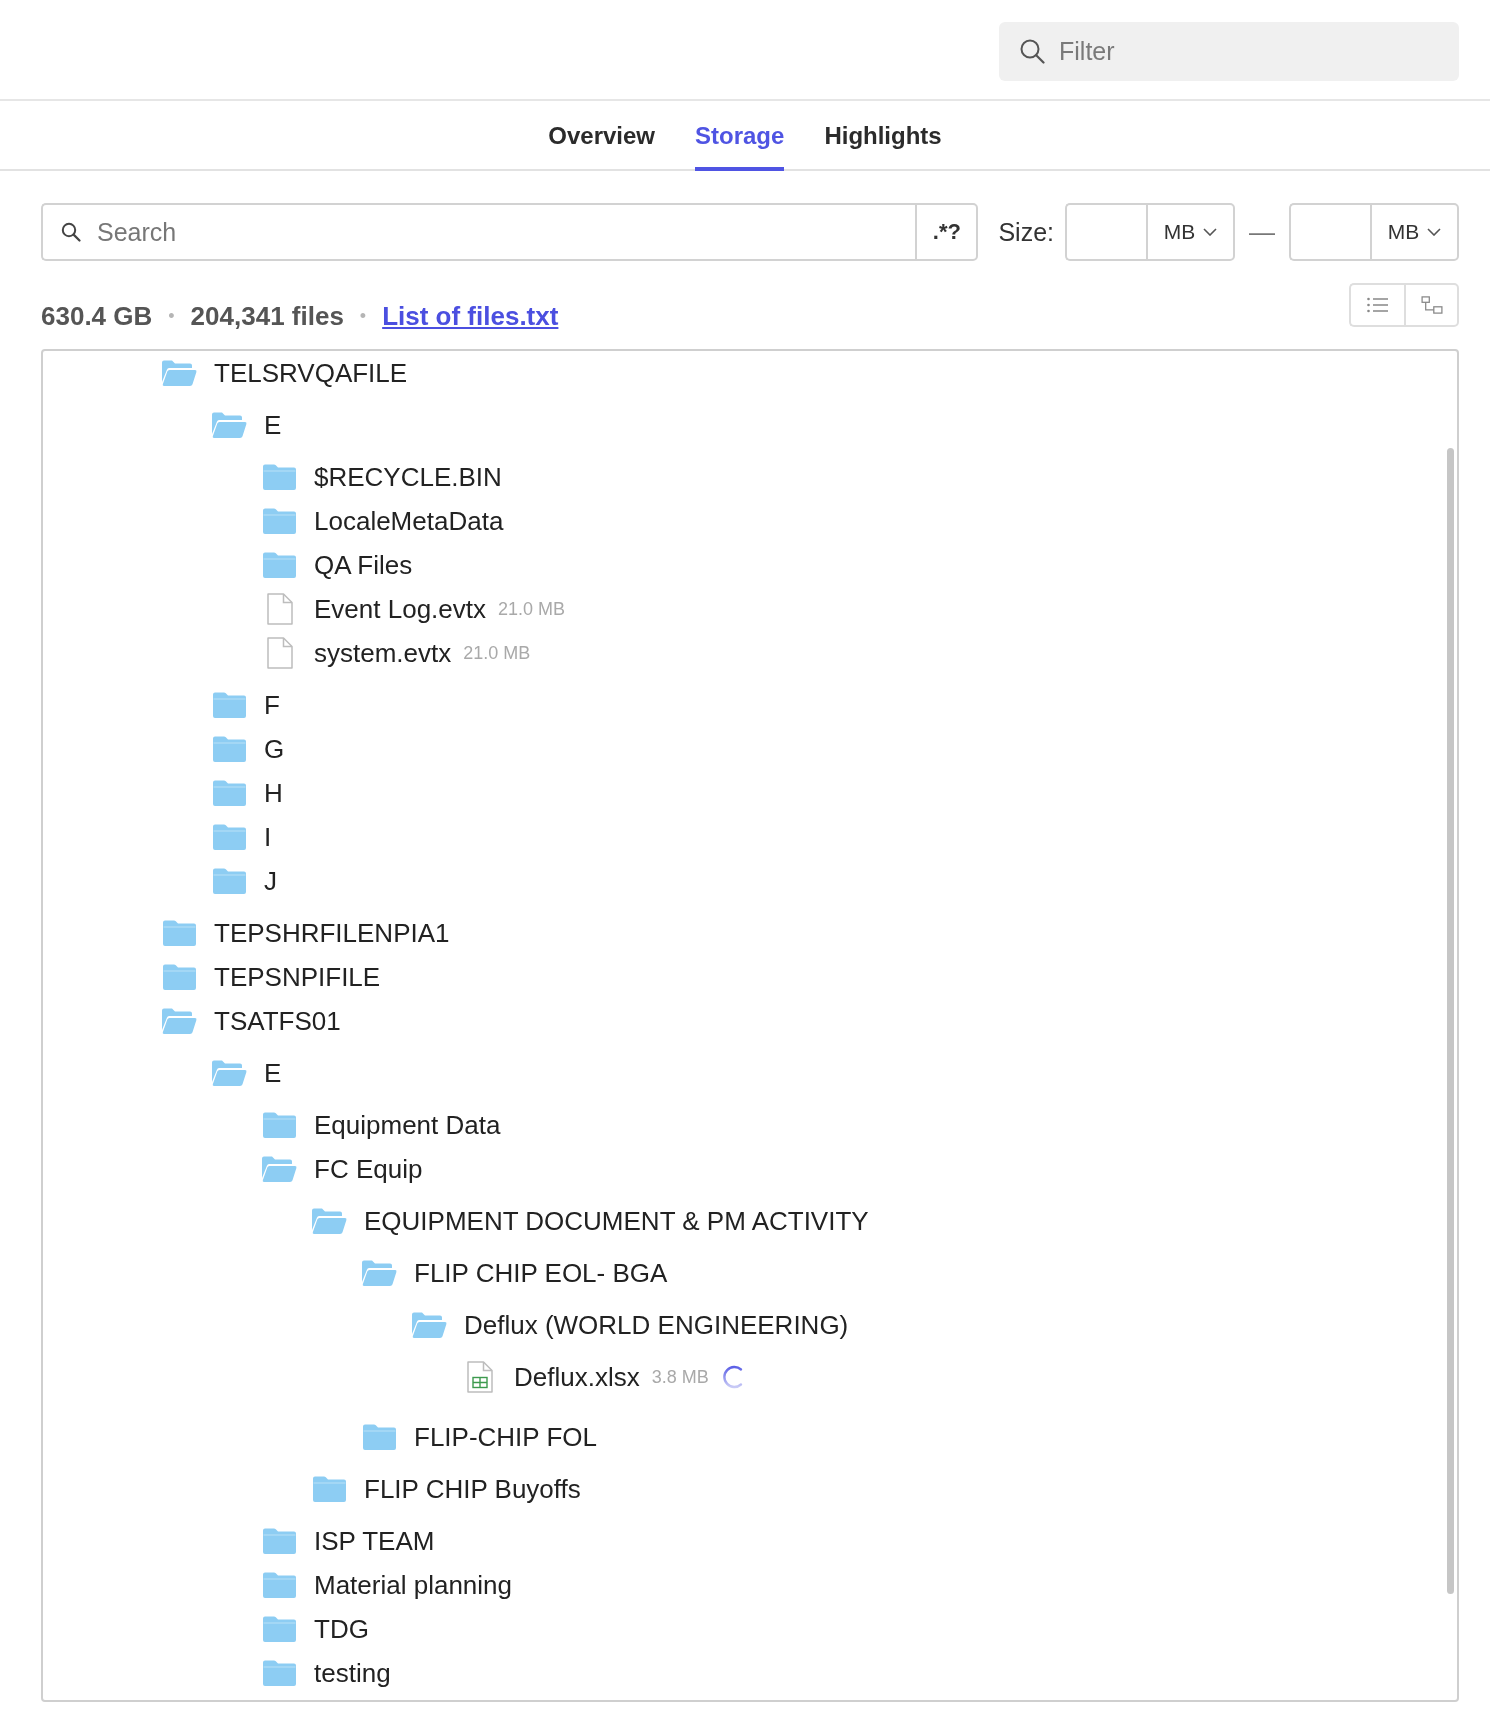 The image size is (1490, 1722). I want to click on file-item: Deflux.xlsx, so click(551, 1377).